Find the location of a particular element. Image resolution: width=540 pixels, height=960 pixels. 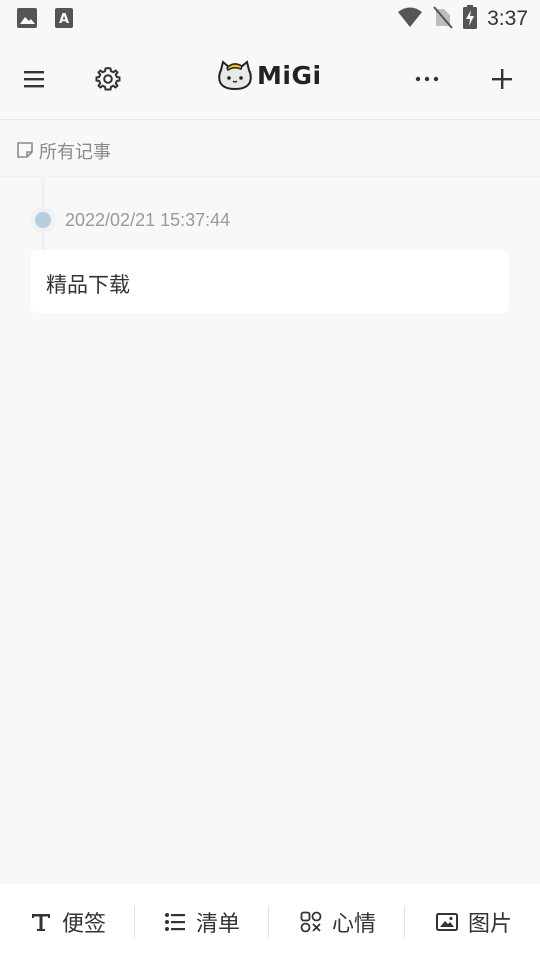

list-icon is located at coordinates (175, 922).